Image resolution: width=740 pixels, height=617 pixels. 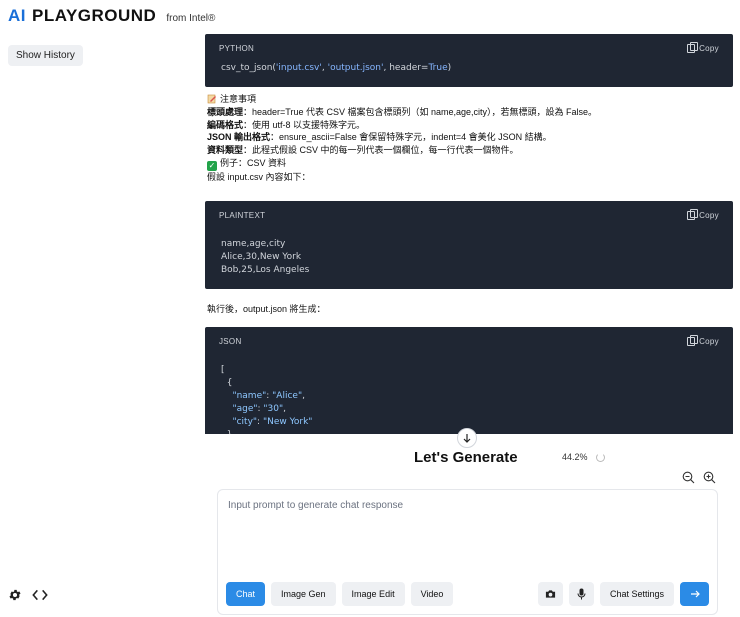 I want to click on memo-icon, so click(x=211, y=99).